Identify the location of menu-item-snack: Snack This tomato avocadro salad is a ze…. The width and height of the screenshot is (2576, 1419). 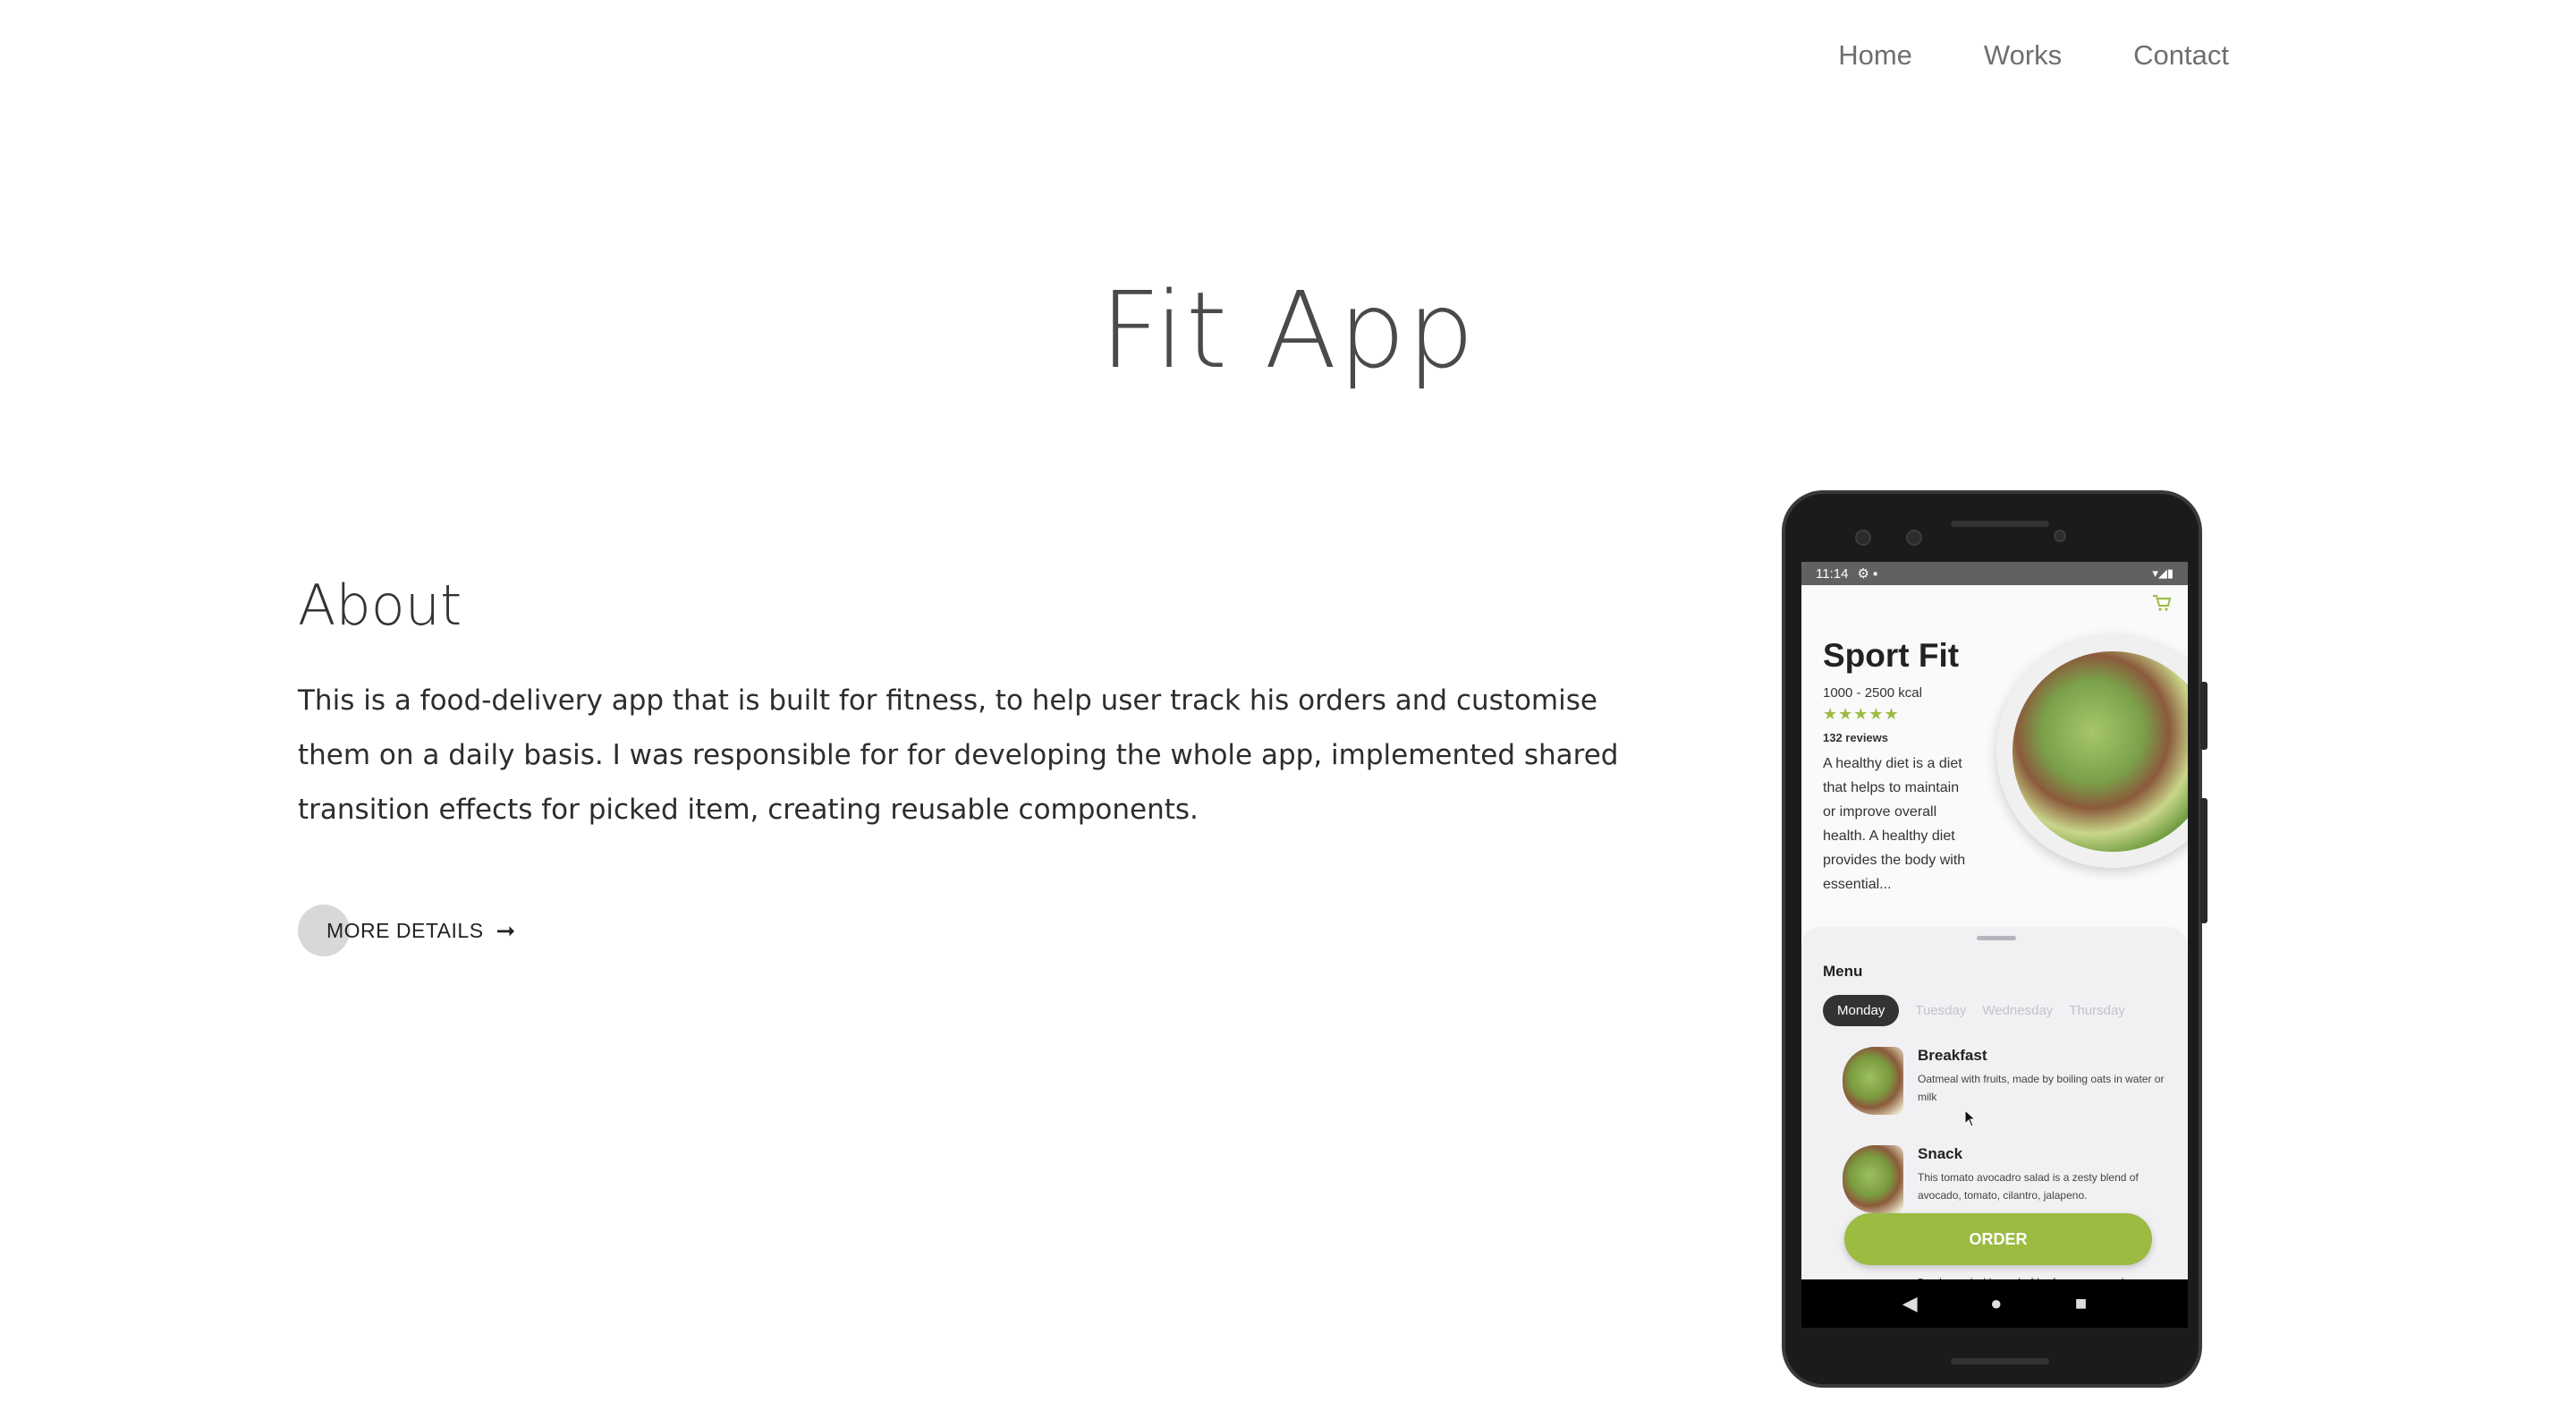
(2008, 1179).